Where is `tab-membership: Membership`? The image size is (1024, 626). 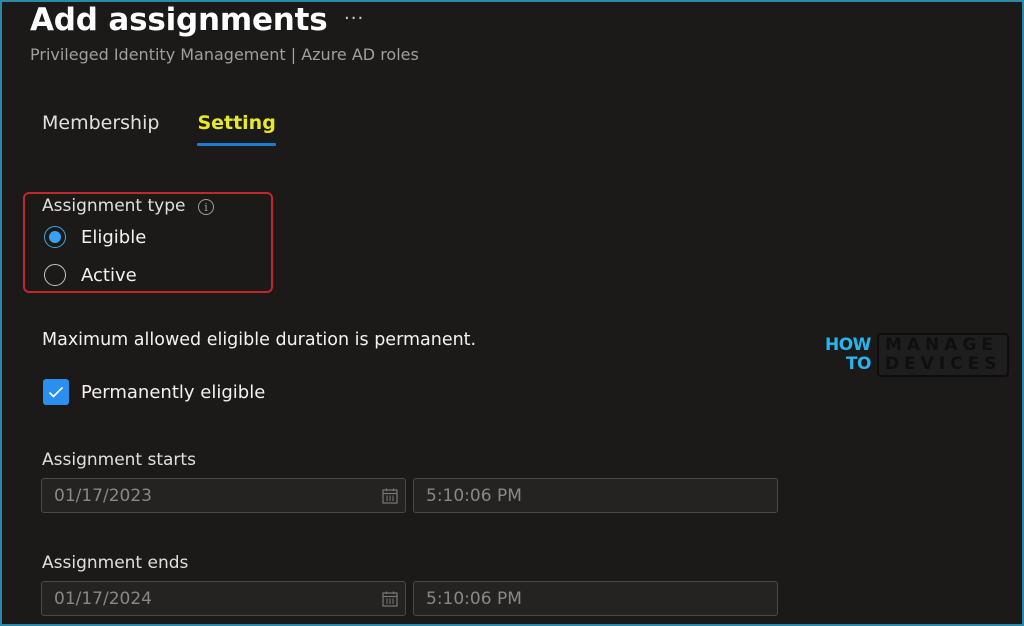 tab-membership: Membership is located at coordinates (100, 129).